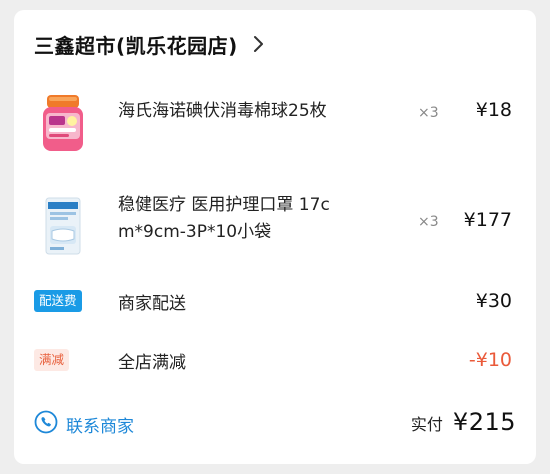  I want to click on store-name: 三鑫超市(凯乐花园店), so click(136, 45).